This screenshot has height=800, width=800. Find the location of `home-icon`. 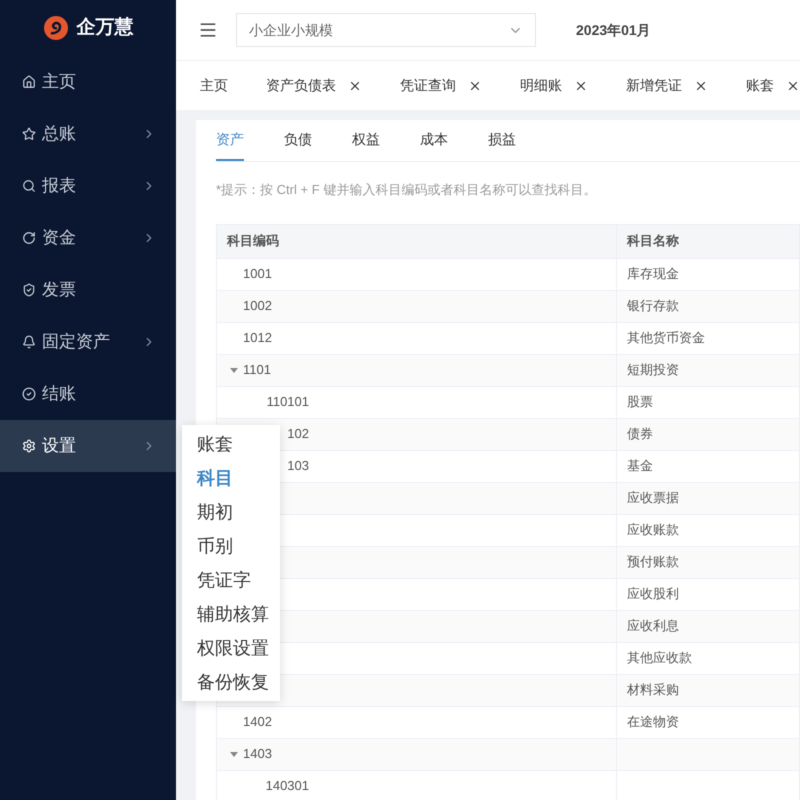

home-icon is located at coordinates (29, 82).